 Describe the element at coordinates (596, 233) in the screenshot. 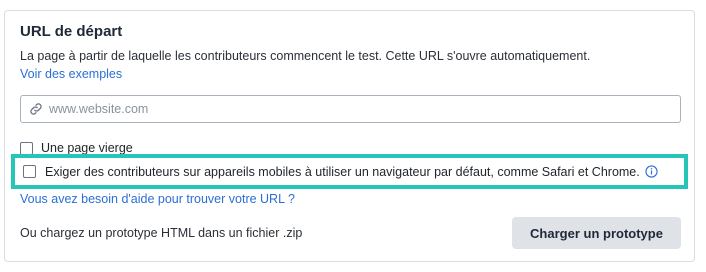

I see `upload-prototype-button: Charger un prototype` at that location.